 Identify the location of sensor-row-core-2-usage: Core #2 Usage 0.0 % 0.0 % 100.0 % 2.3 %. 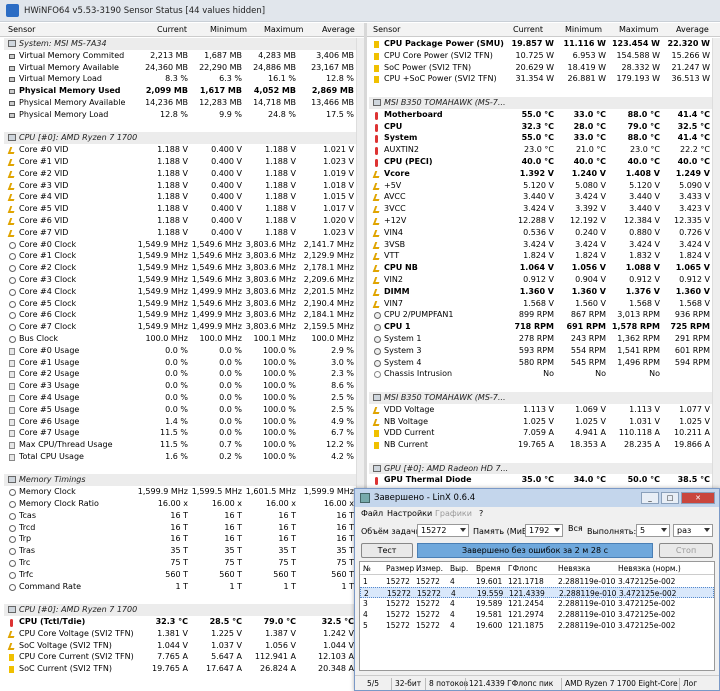
(180, 374).